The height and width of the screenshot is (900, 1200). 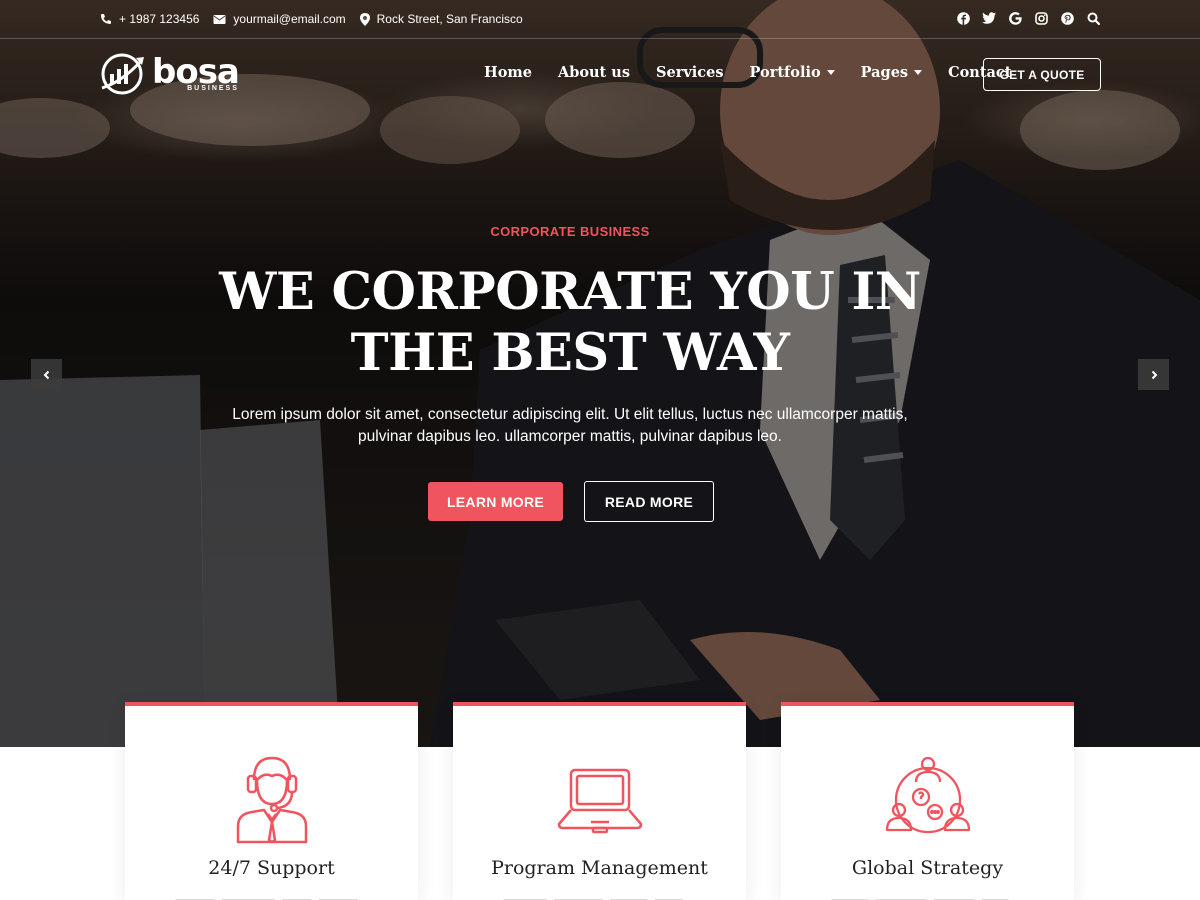 I want to click on facebook-icon, so click(x=963, y=18).